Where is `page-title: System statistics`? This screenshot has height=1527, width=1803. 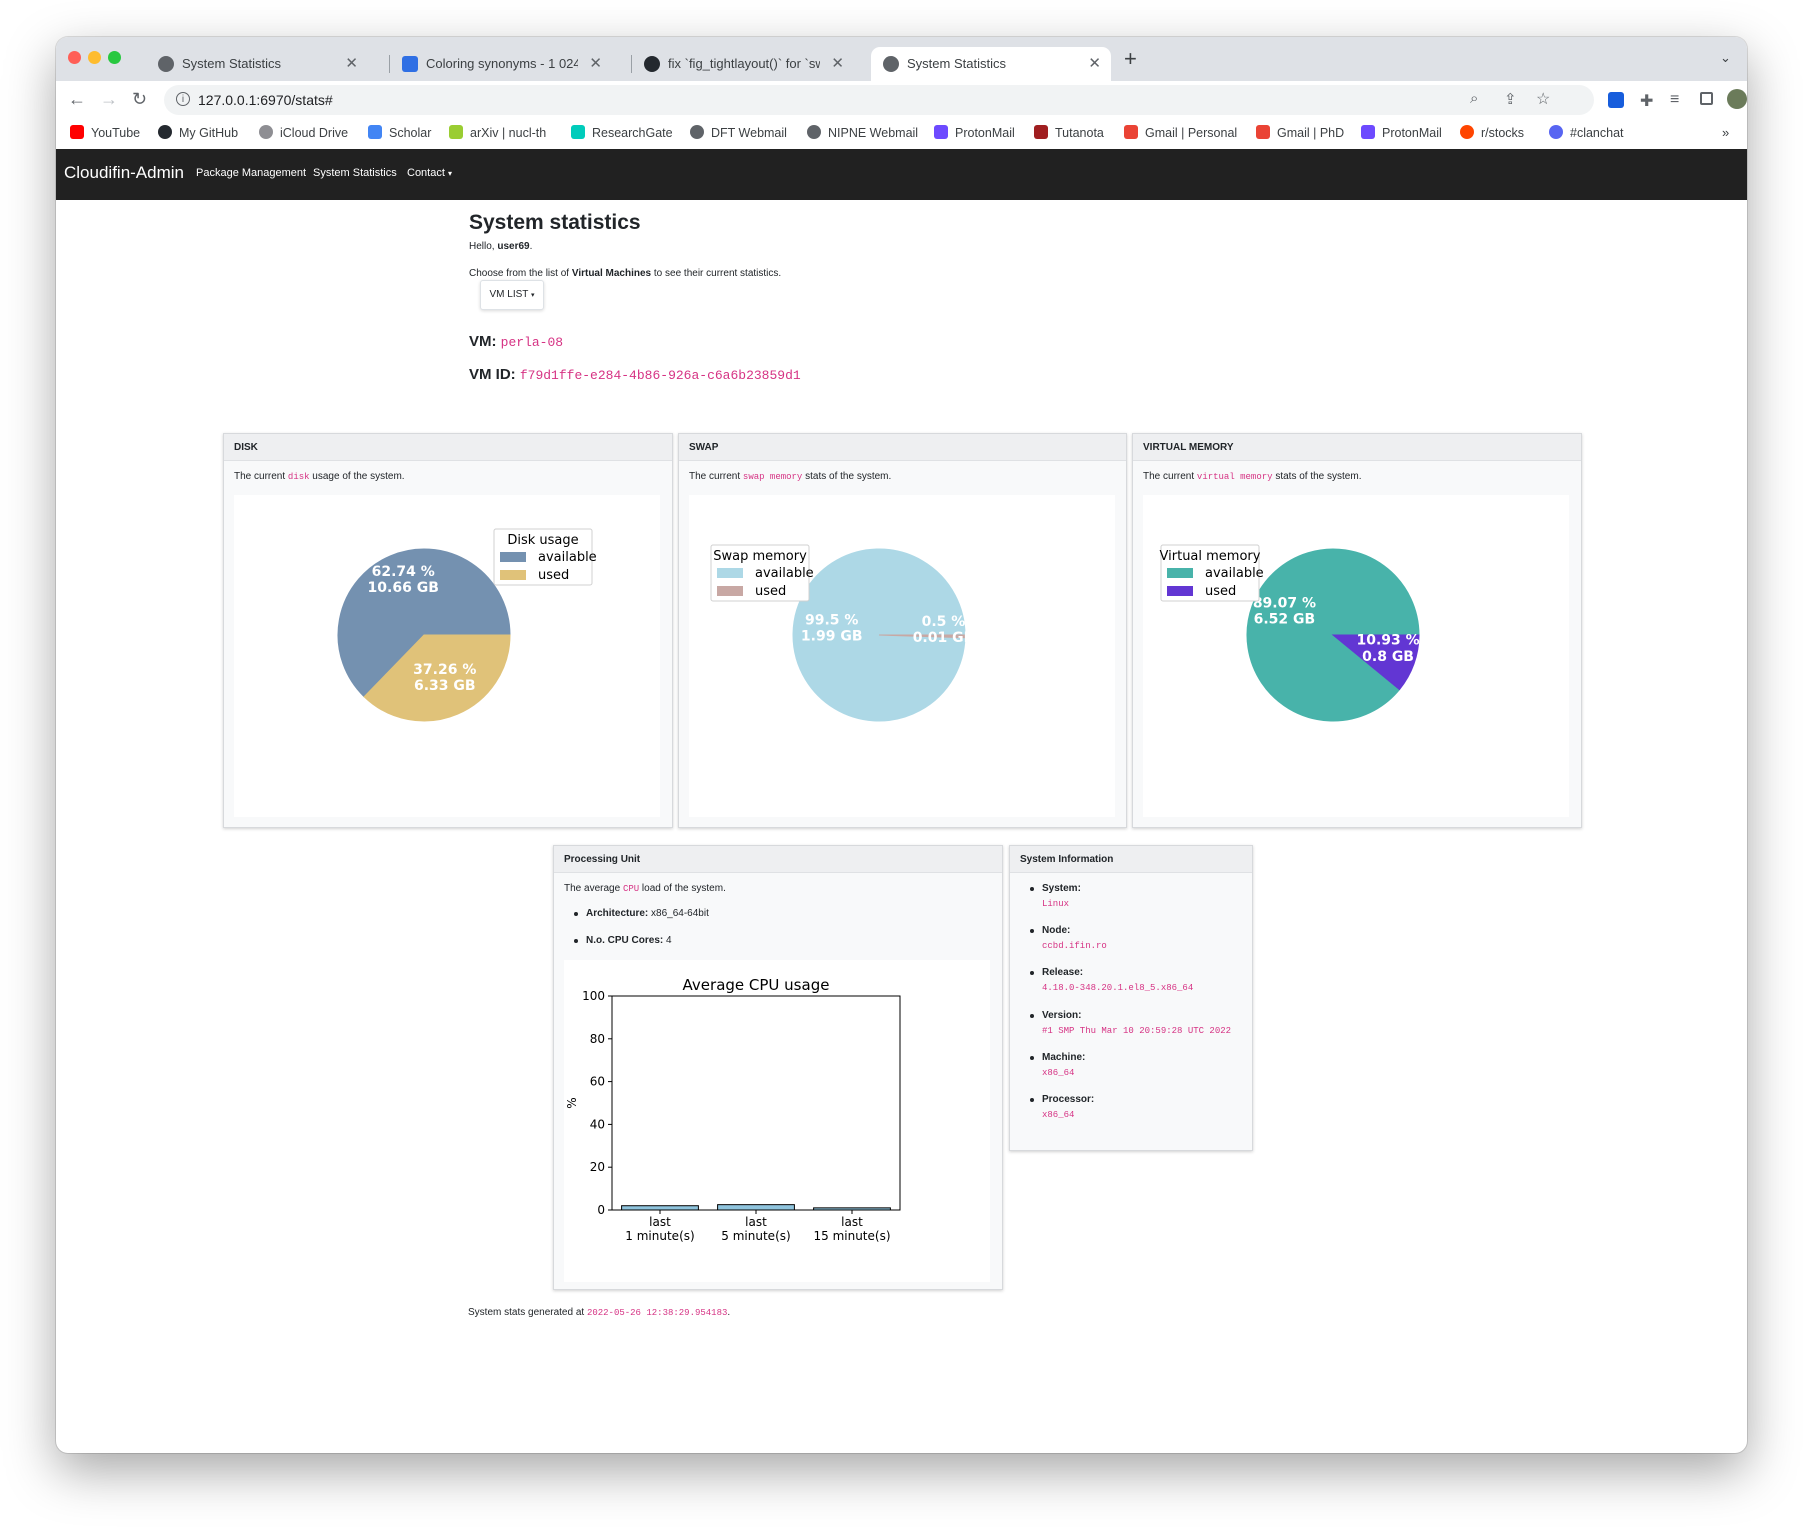 page-title: System statistics is located at coordinates (555, 222).